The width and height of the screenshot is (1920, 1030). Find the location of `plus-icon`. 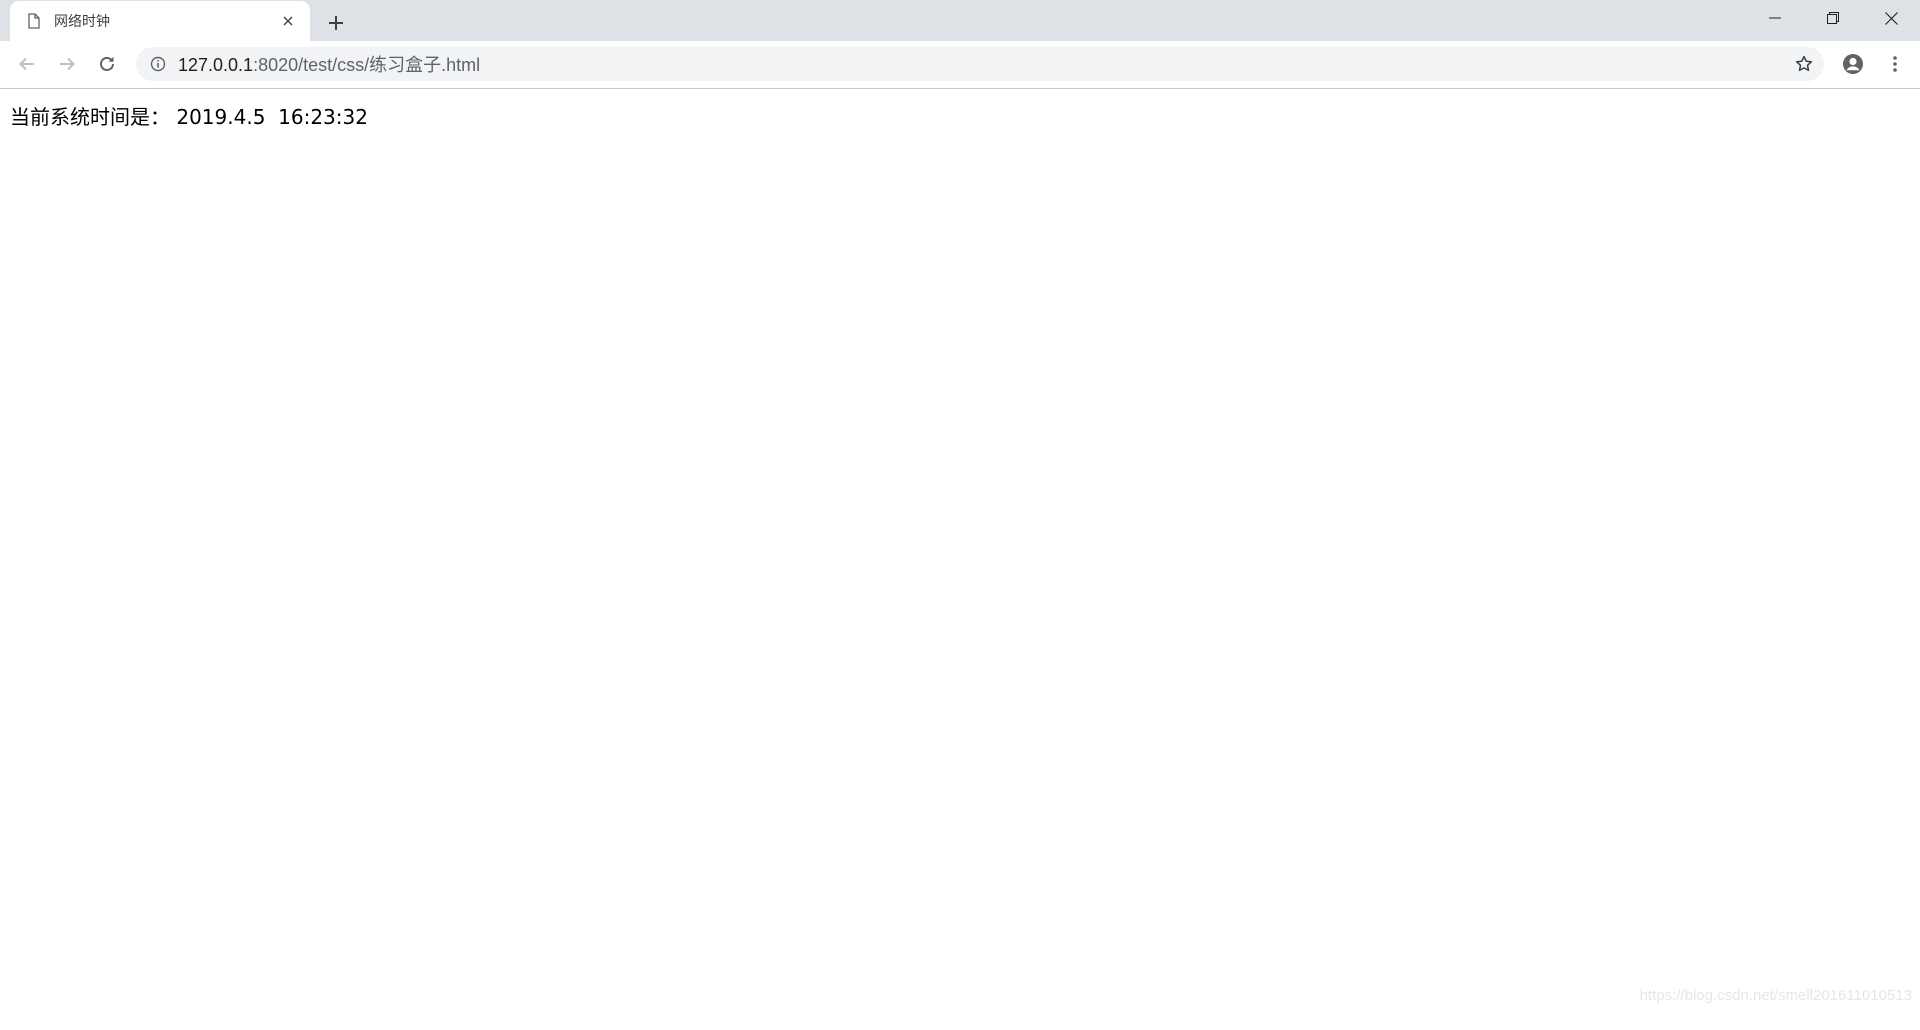

plus-icon is located at coordinates (336, 23).